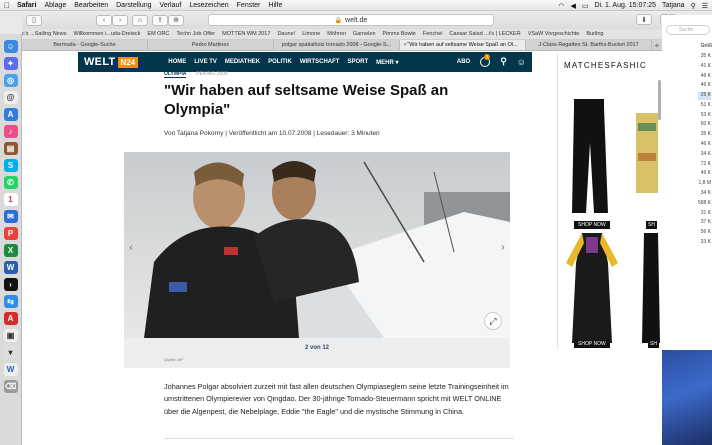  I want to click on teamviewer-icon: ⇆, so click(10, 301).